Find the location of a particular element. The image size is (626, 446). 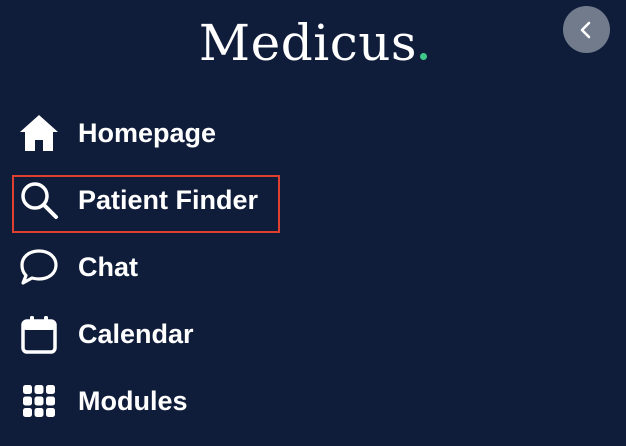

sidebar-item-calendar: Calendar is located at coordinates (106, 334).